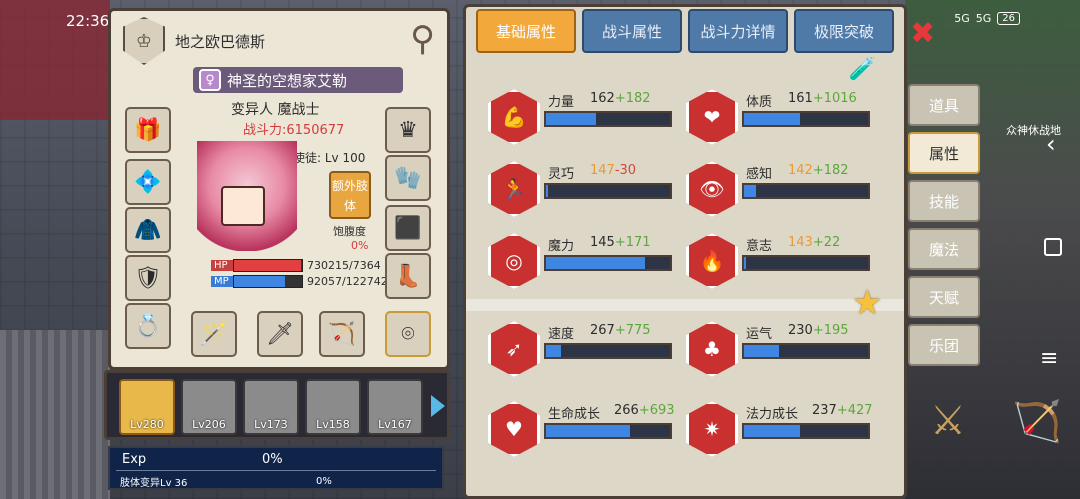  I want to click on belt-slot-icon: ⬛, so click(408, 228).